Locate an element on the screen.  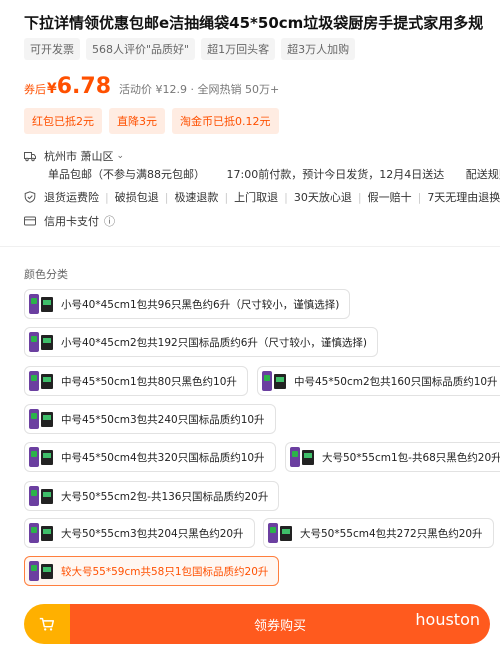
sku-option: 大号50*55cm2包-共136只国标品质约20升 is located at coordinates (152, 496).